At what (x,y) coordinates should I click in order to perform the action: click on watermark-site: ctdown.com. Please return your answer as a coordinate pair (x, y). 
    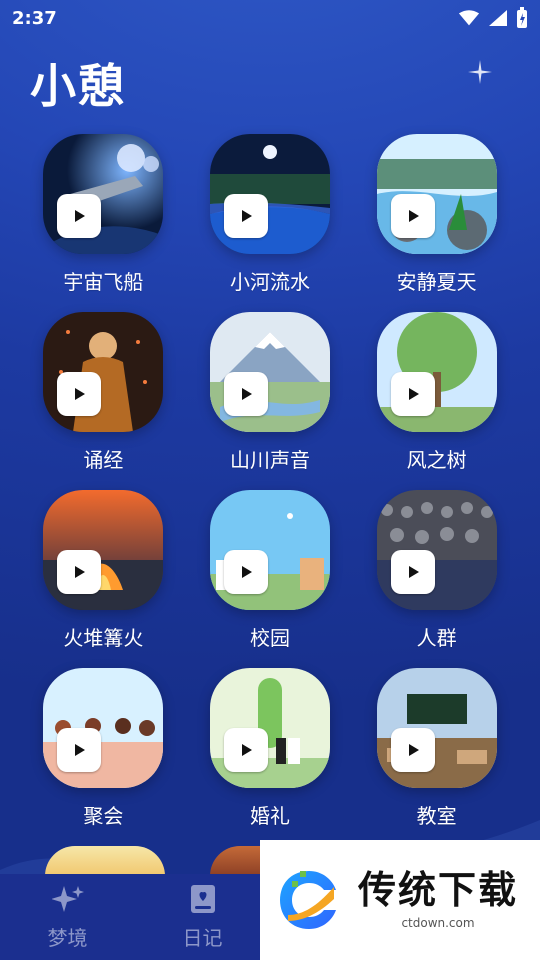
    Looking at the image, I should click on (438, 923).